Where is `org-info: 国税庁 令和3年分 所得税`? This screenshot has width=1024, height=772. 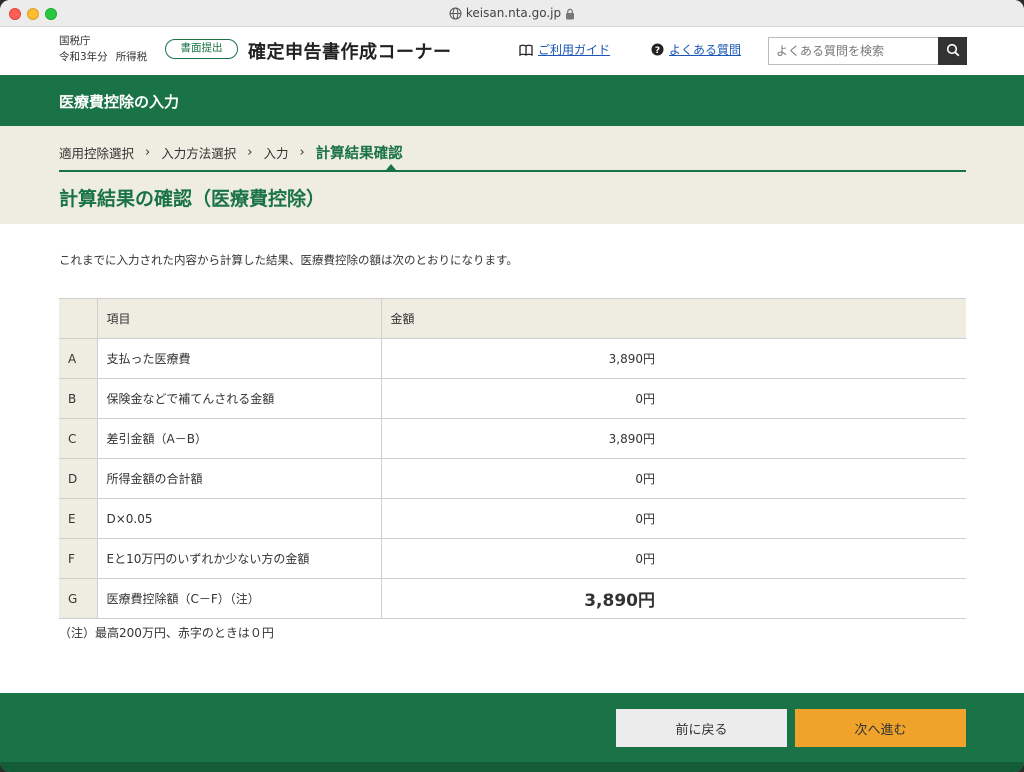
org-info: 国税庁 令和3年分 所得税 is located at coordinates (103, 49).